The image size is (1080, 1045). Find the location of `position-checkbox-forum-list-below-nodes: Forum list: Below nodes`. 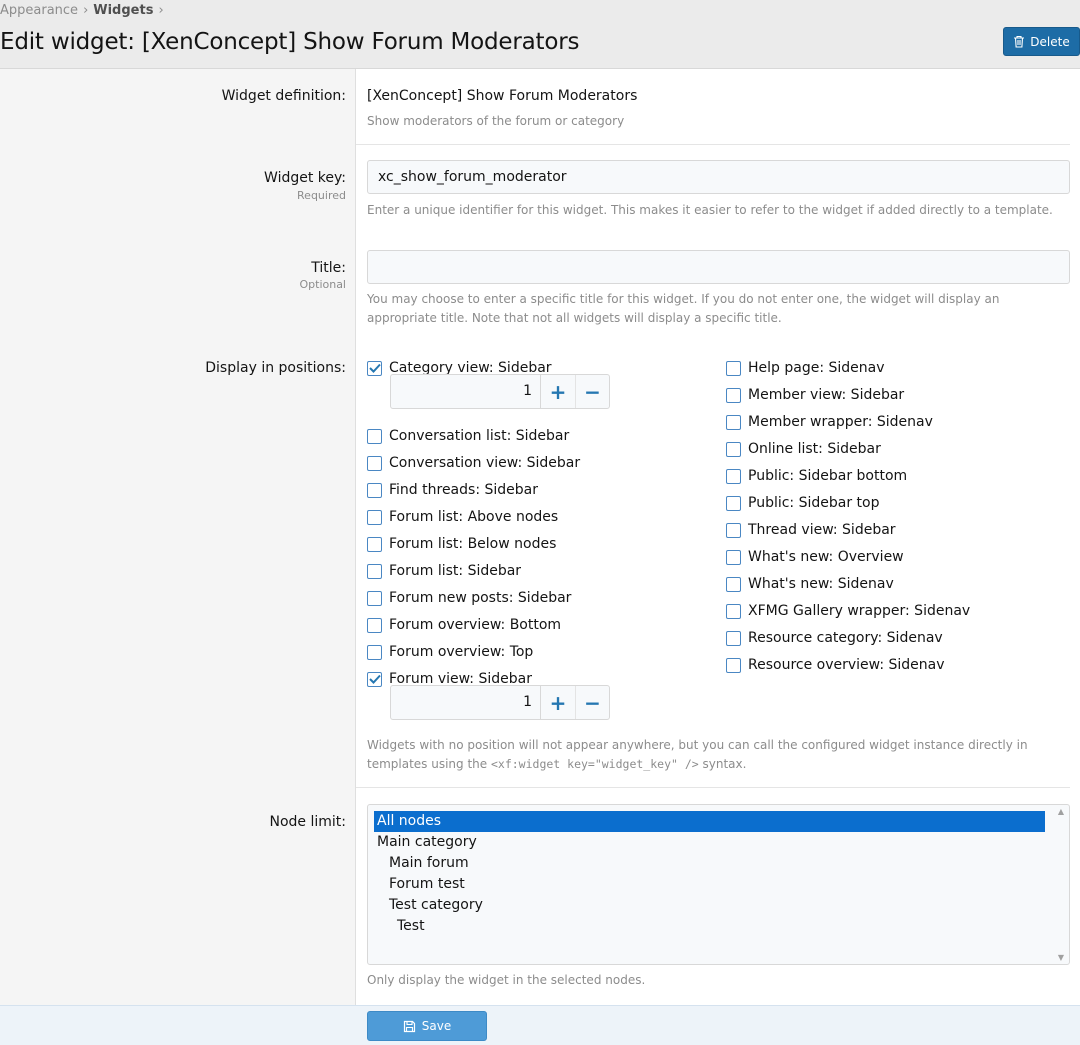

position-checkbox-forum-list-below-nodes: Forum list: Below nodes is located at coordinates (461, 544).